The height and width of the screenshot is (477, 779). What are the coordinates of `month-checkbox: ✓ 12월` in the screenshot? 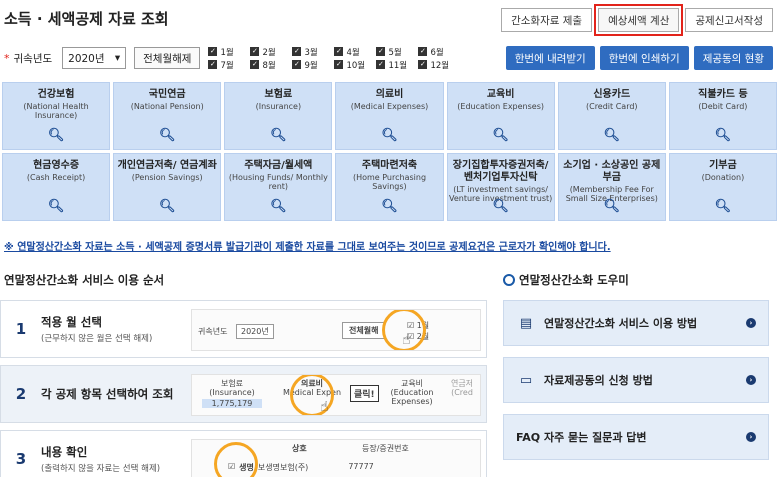 It's located at (439, 65).